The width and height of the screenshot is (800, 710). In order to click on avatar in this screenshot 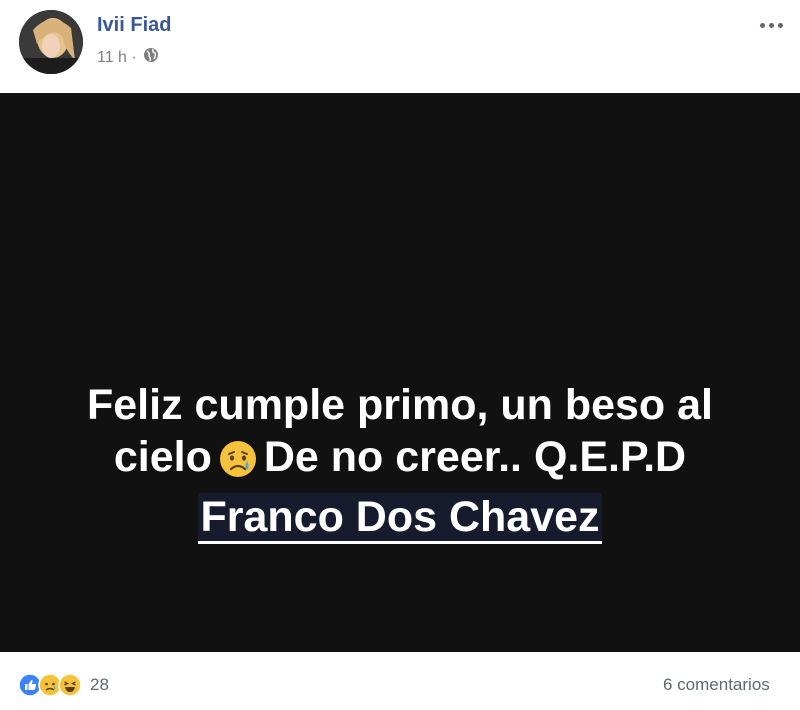, I will do `click(51, 42)`.